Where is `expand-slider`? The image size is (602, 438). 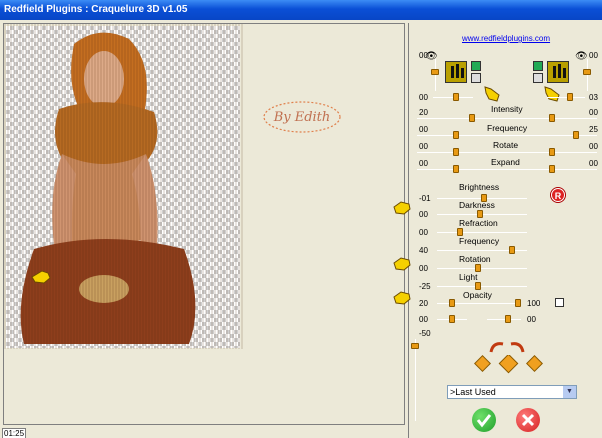
expand-slider is located at coordinates (507, 169).